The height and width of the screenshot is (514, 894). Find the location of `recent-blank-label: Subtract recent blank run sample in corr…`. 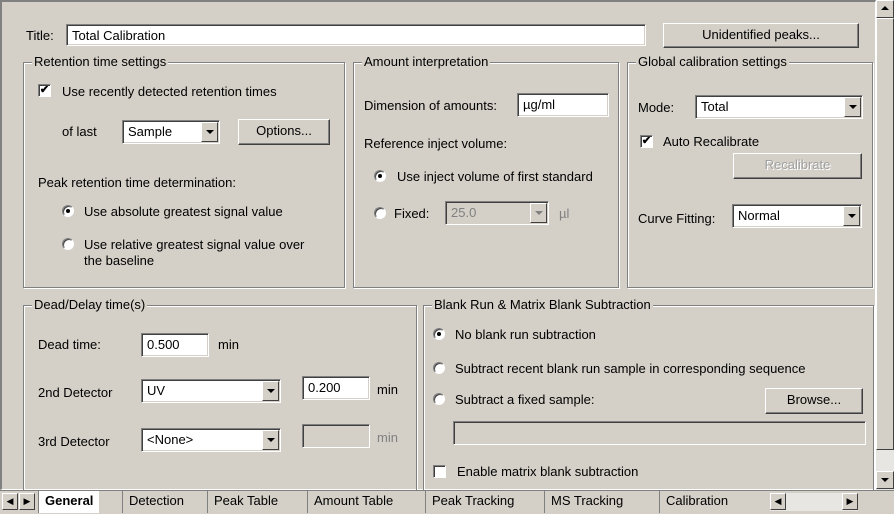

recent-blank-label: Subtract recent blank run sample in corr… is located at coordinates (630, 368).